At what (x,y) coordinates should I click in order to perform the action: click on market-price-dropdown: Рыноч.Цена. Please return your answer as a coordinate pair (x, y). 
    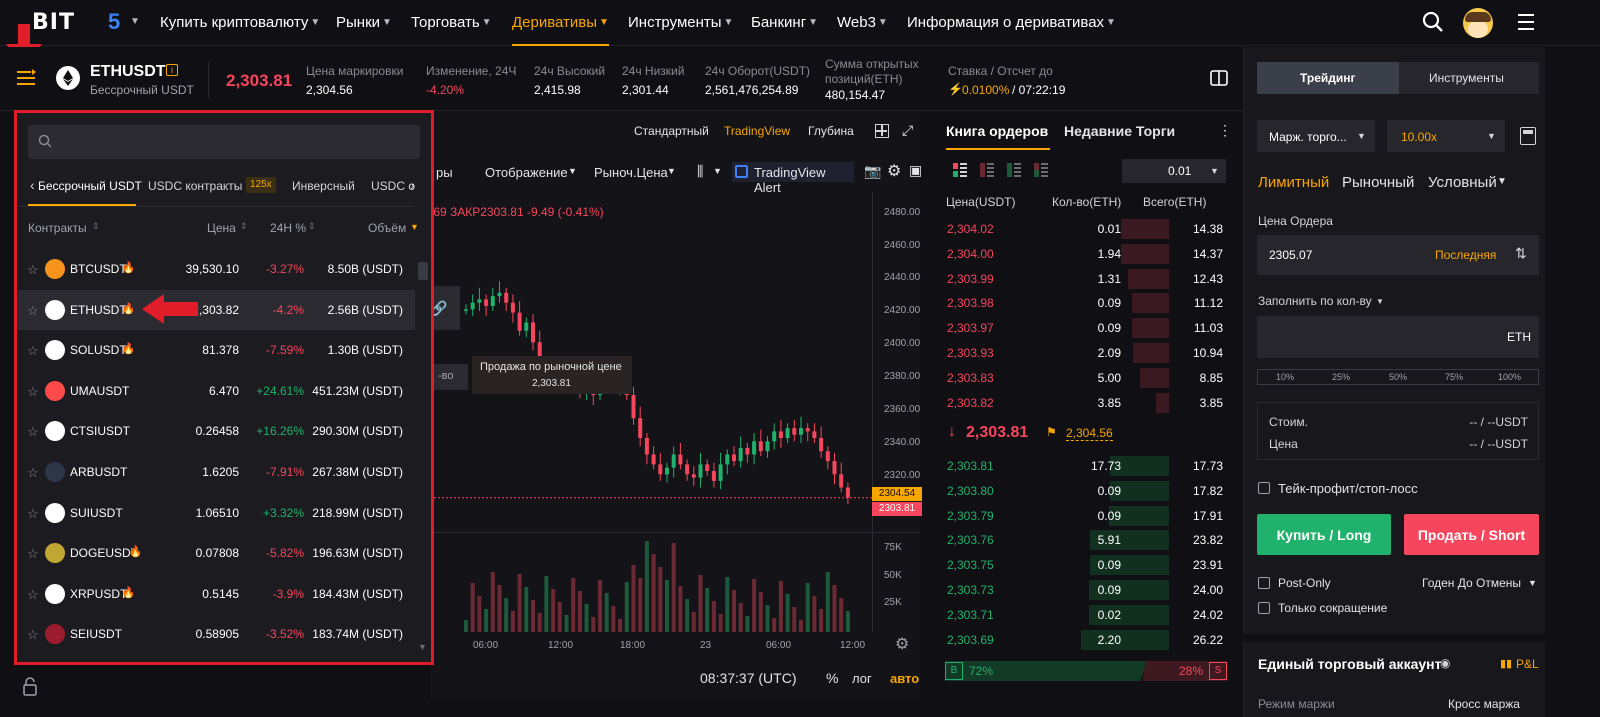
    Looking at the image, I should click on (631, 172).